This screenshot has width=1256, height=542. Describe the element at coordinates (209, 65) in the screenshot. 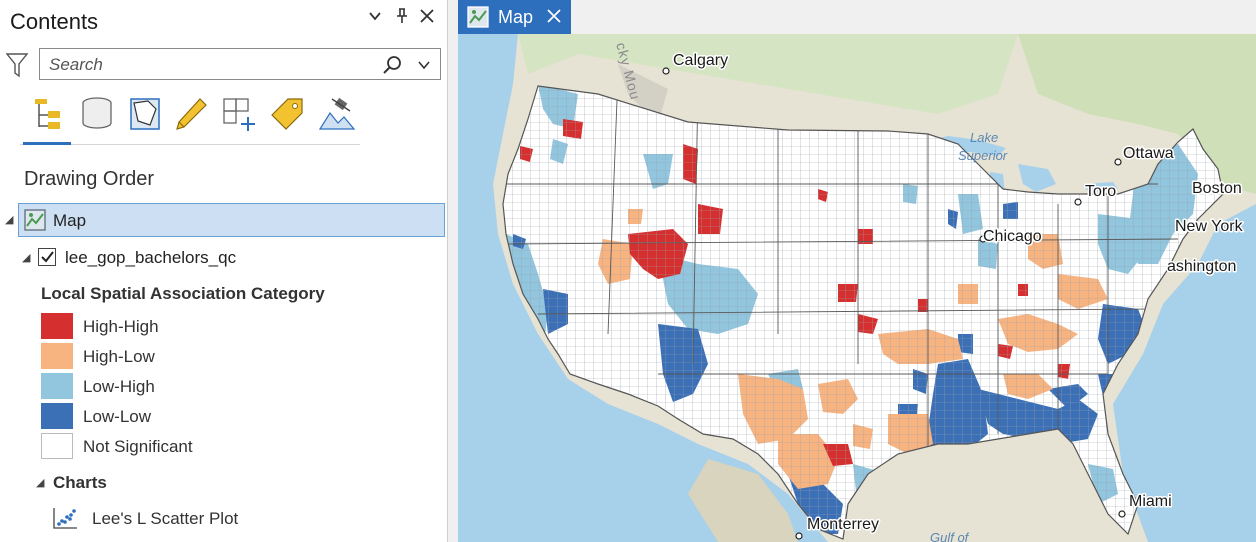

I see `search-input` at that location.